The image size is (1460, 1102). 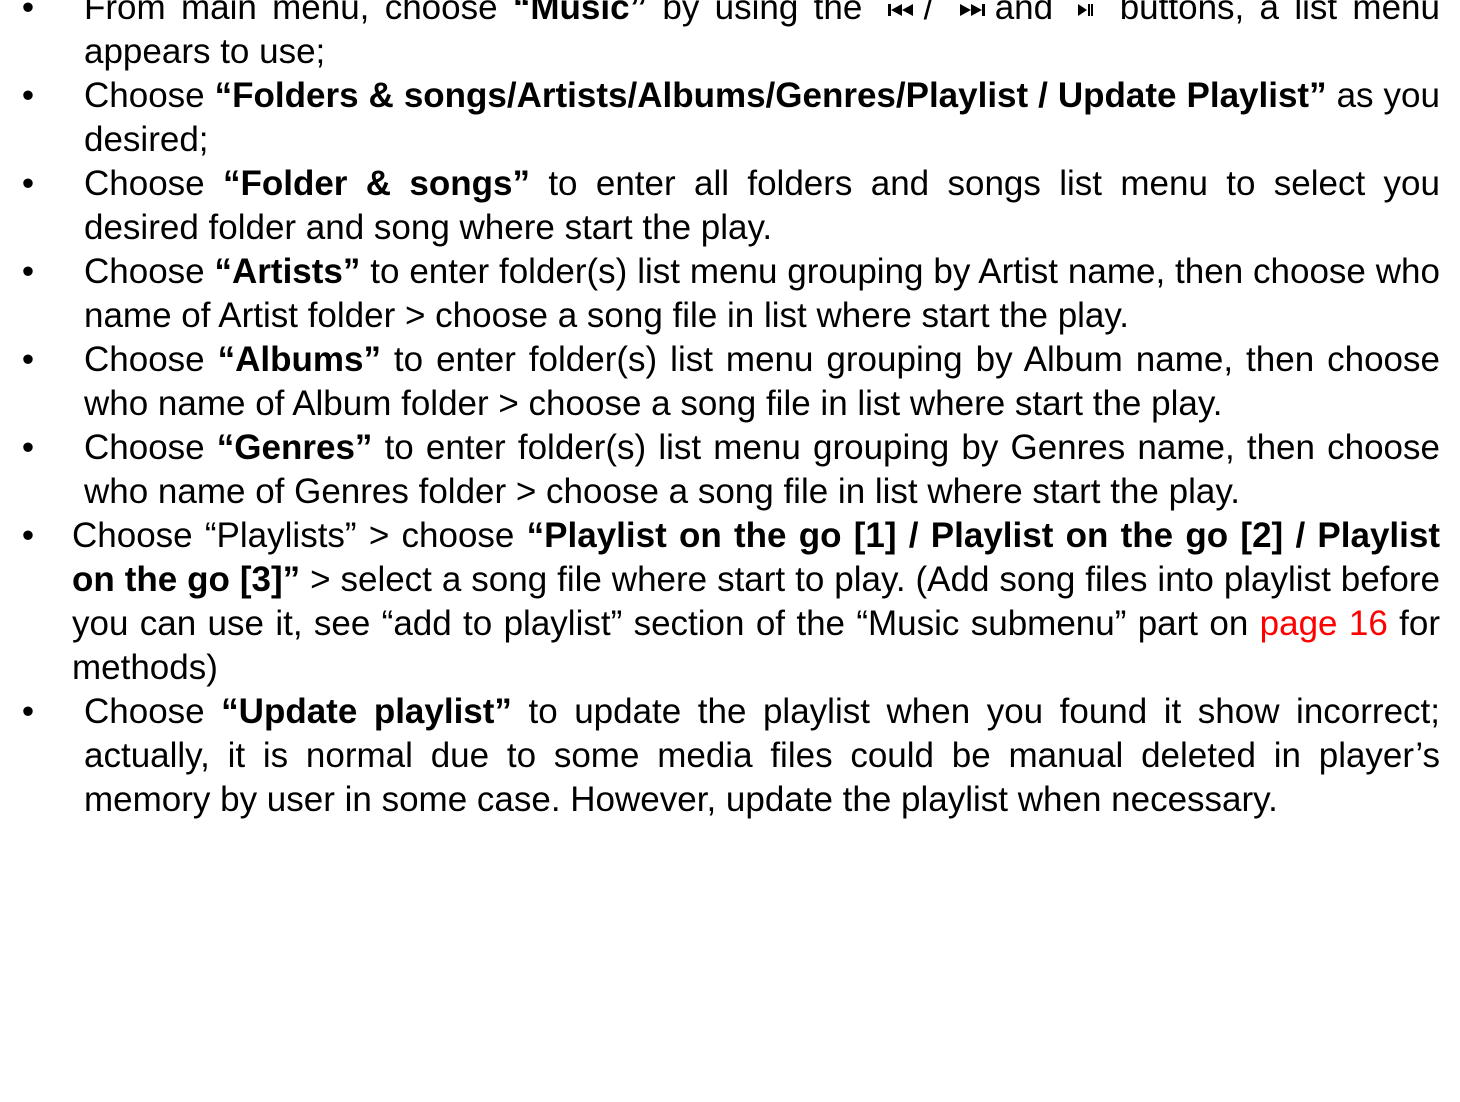 What do you see at coordinates (900, 10) in the screenshot?
I see `skip-previous-icon` at bounding box center [900, 10].